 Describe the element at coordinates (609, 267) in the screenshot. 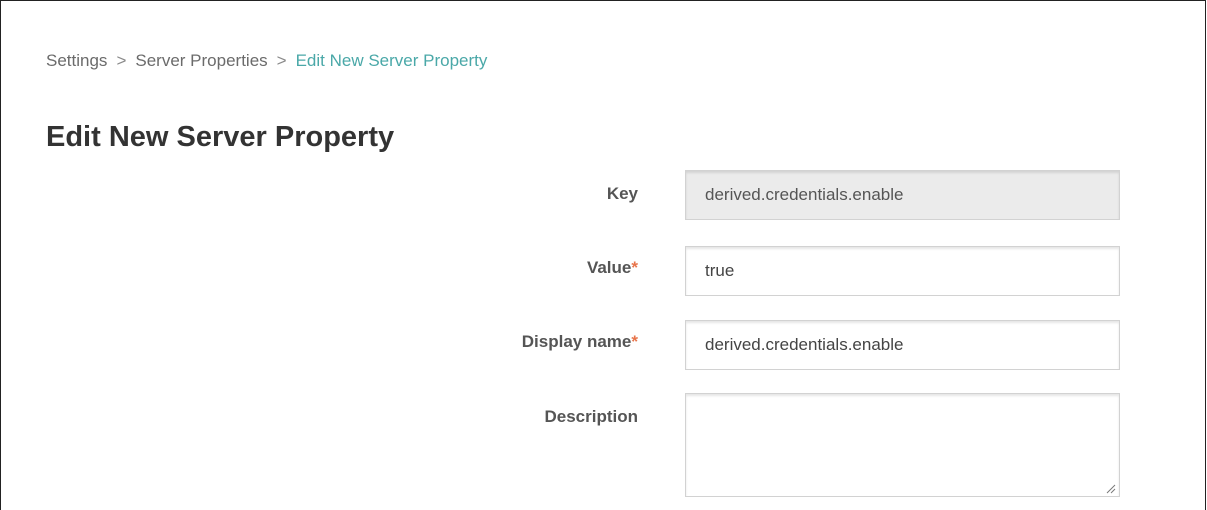

I see `value-label-text: Value` at that location.